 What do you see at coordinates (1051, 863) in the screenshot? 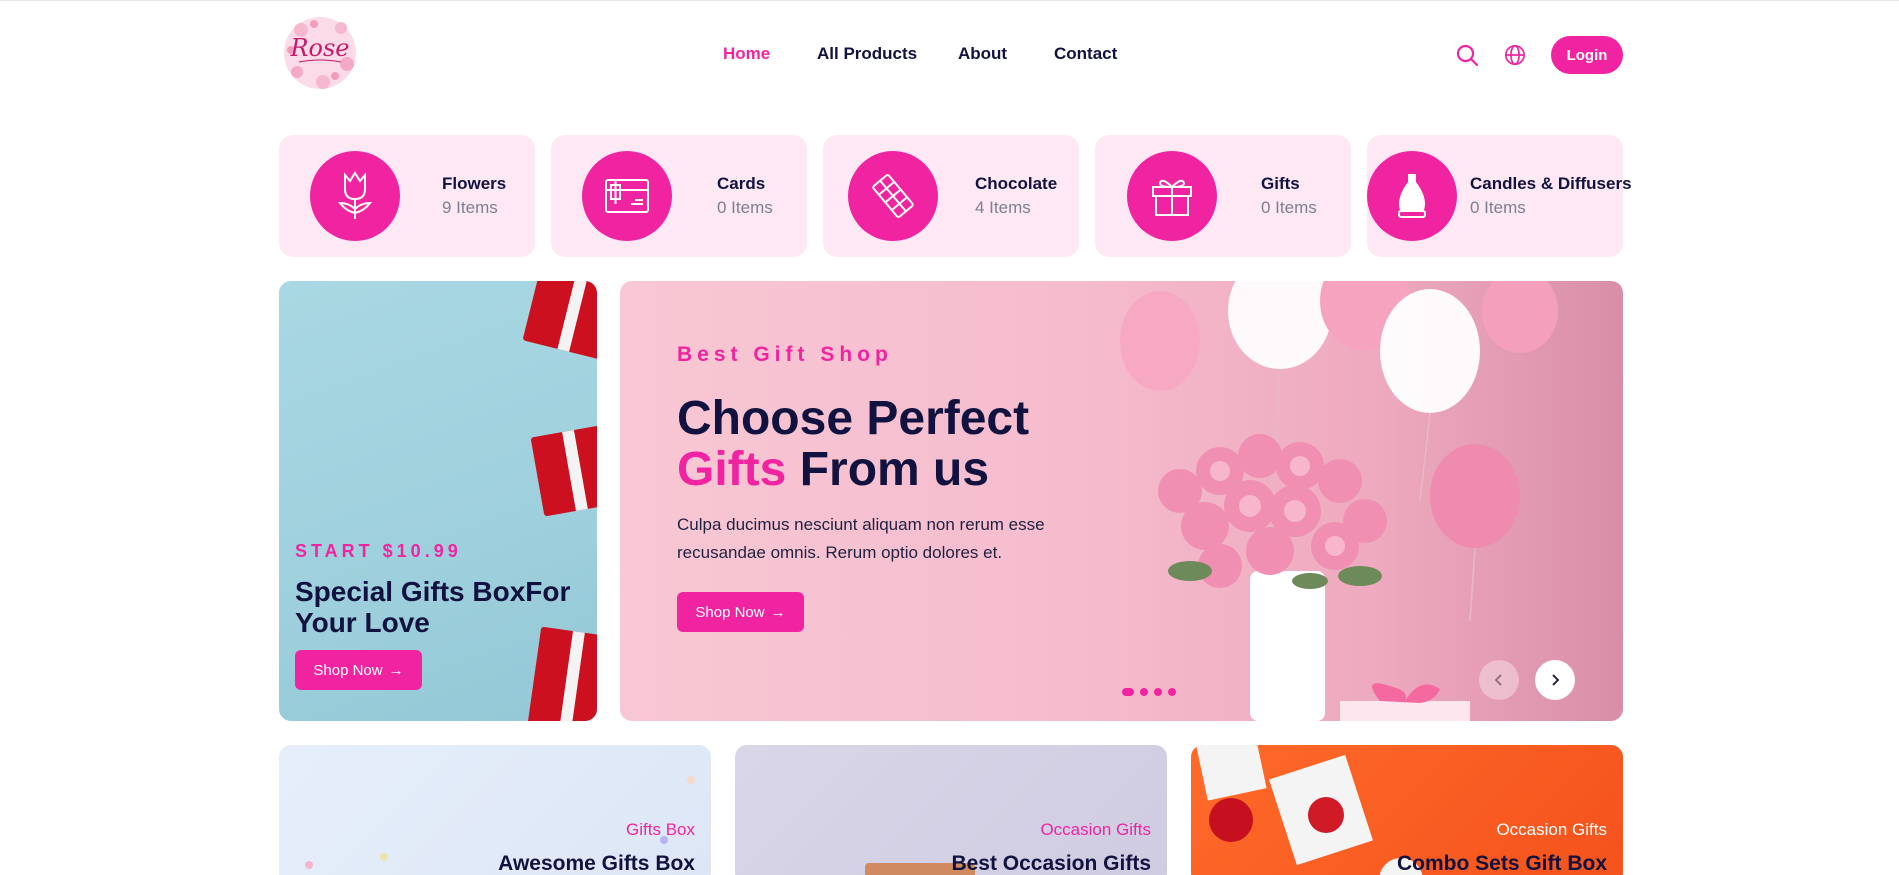
I see `card-title: Best Occasion Gifts` at bounding box center [1051, 863].